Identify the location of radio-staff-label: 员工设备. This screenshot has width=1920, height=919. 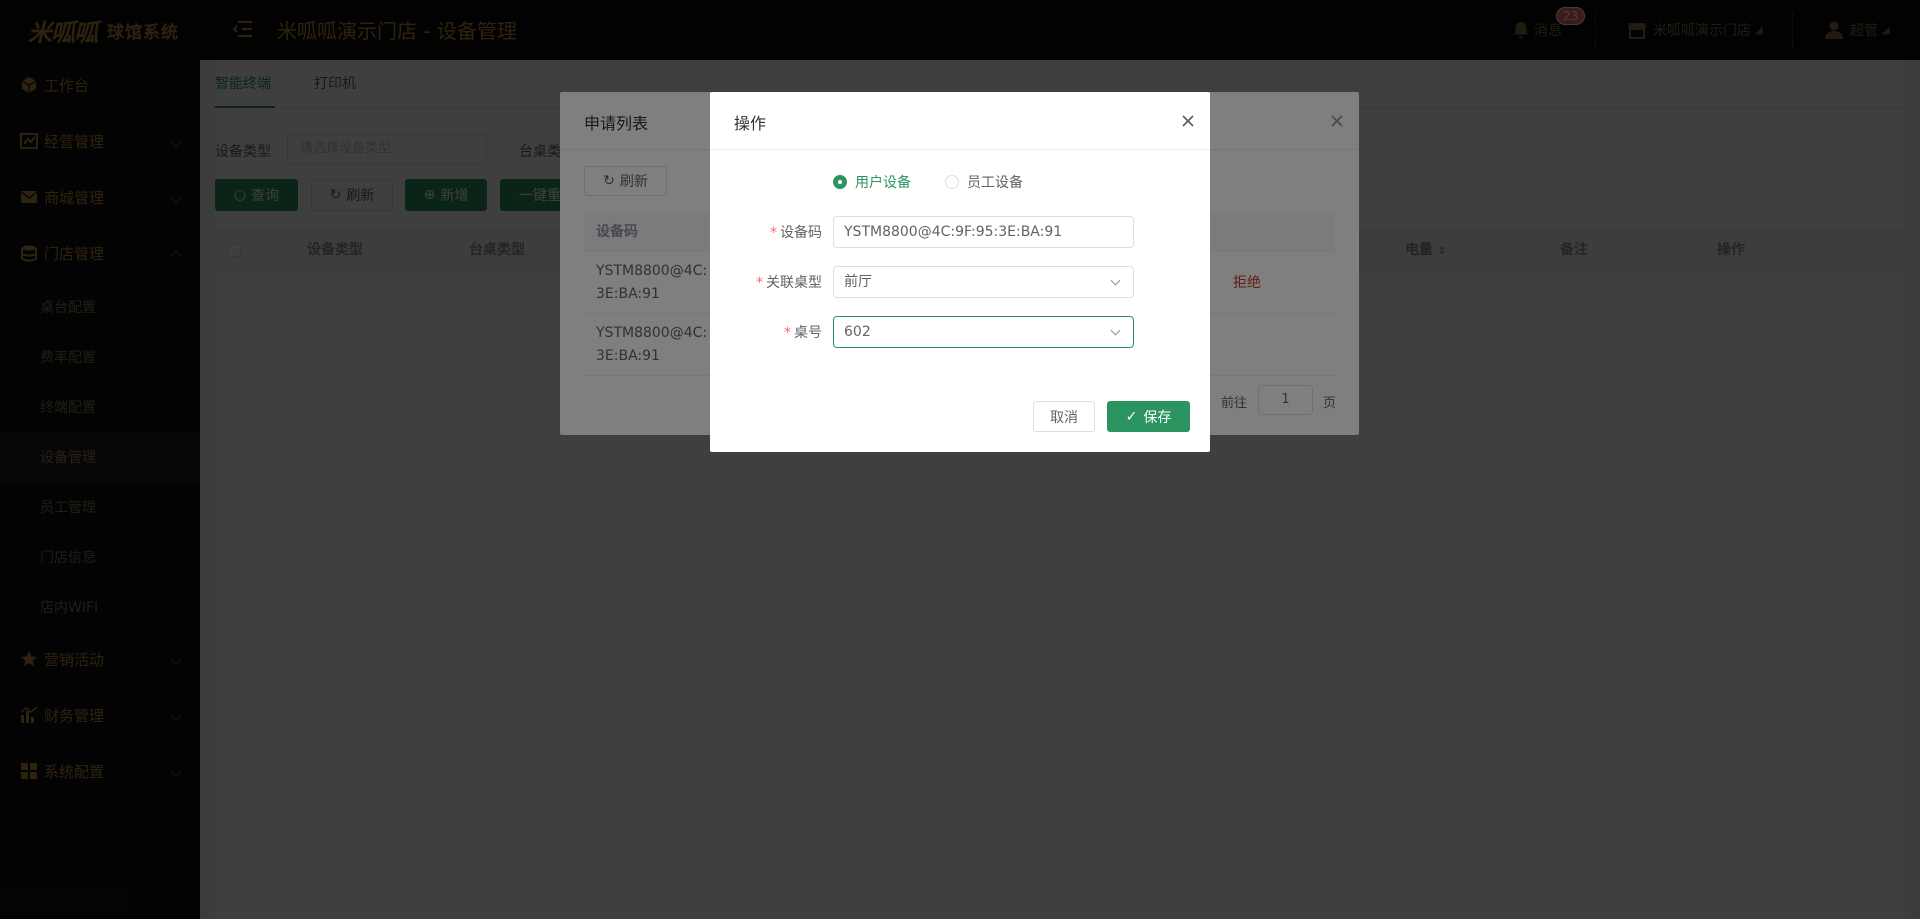
(995, 183).